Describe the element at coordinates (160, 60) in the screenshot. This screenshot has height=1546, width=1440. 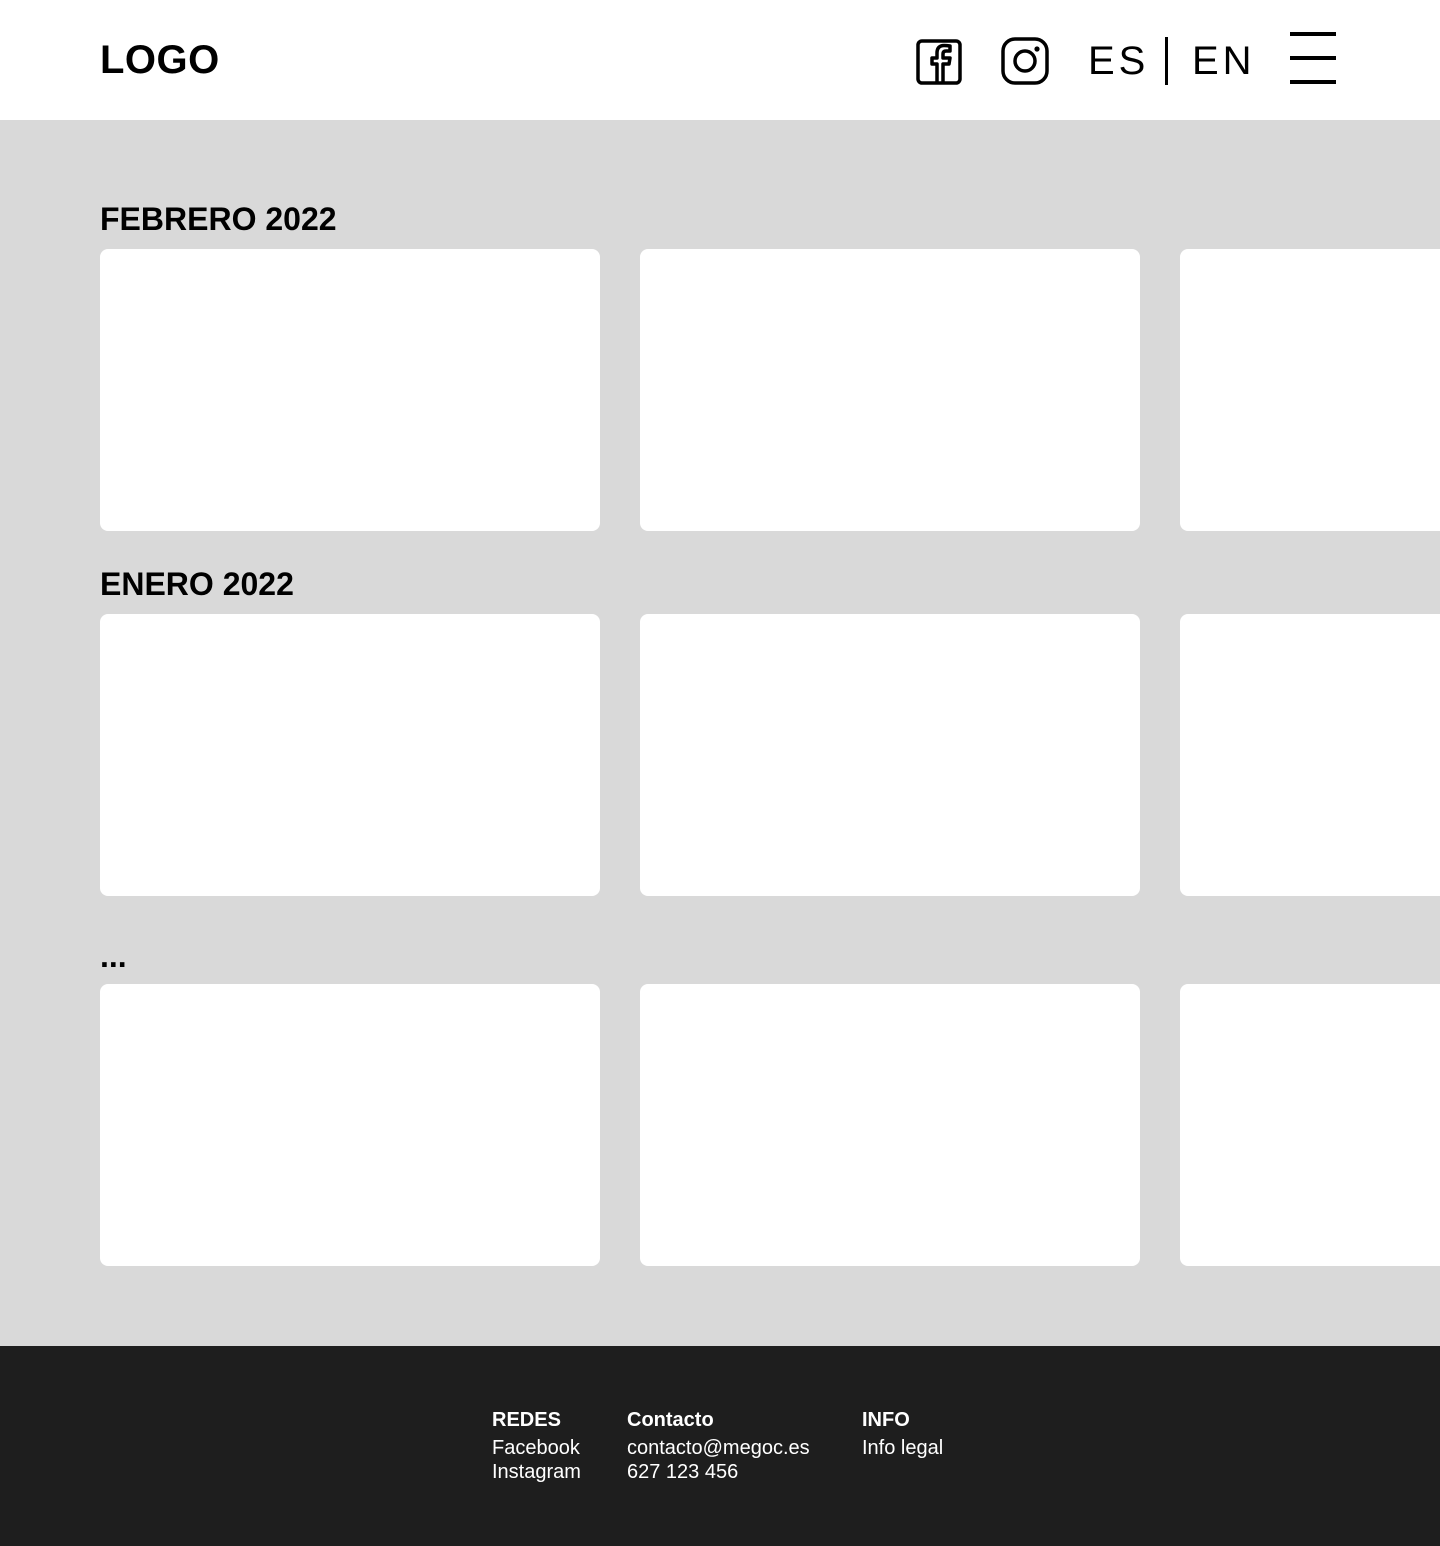
I see `logo: LOGO` at that location.